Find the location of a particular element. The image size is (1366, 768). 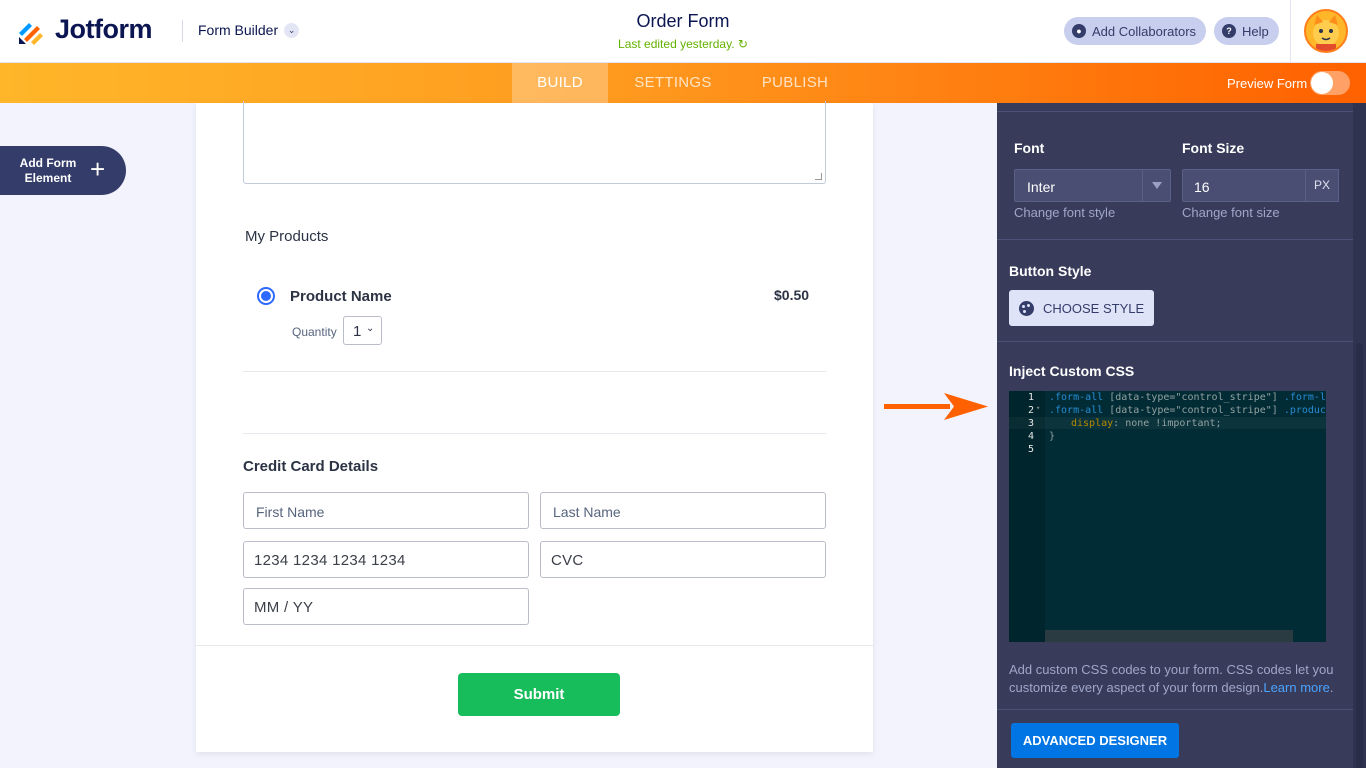

products-label: My Products is located at coordinates (287, 236).